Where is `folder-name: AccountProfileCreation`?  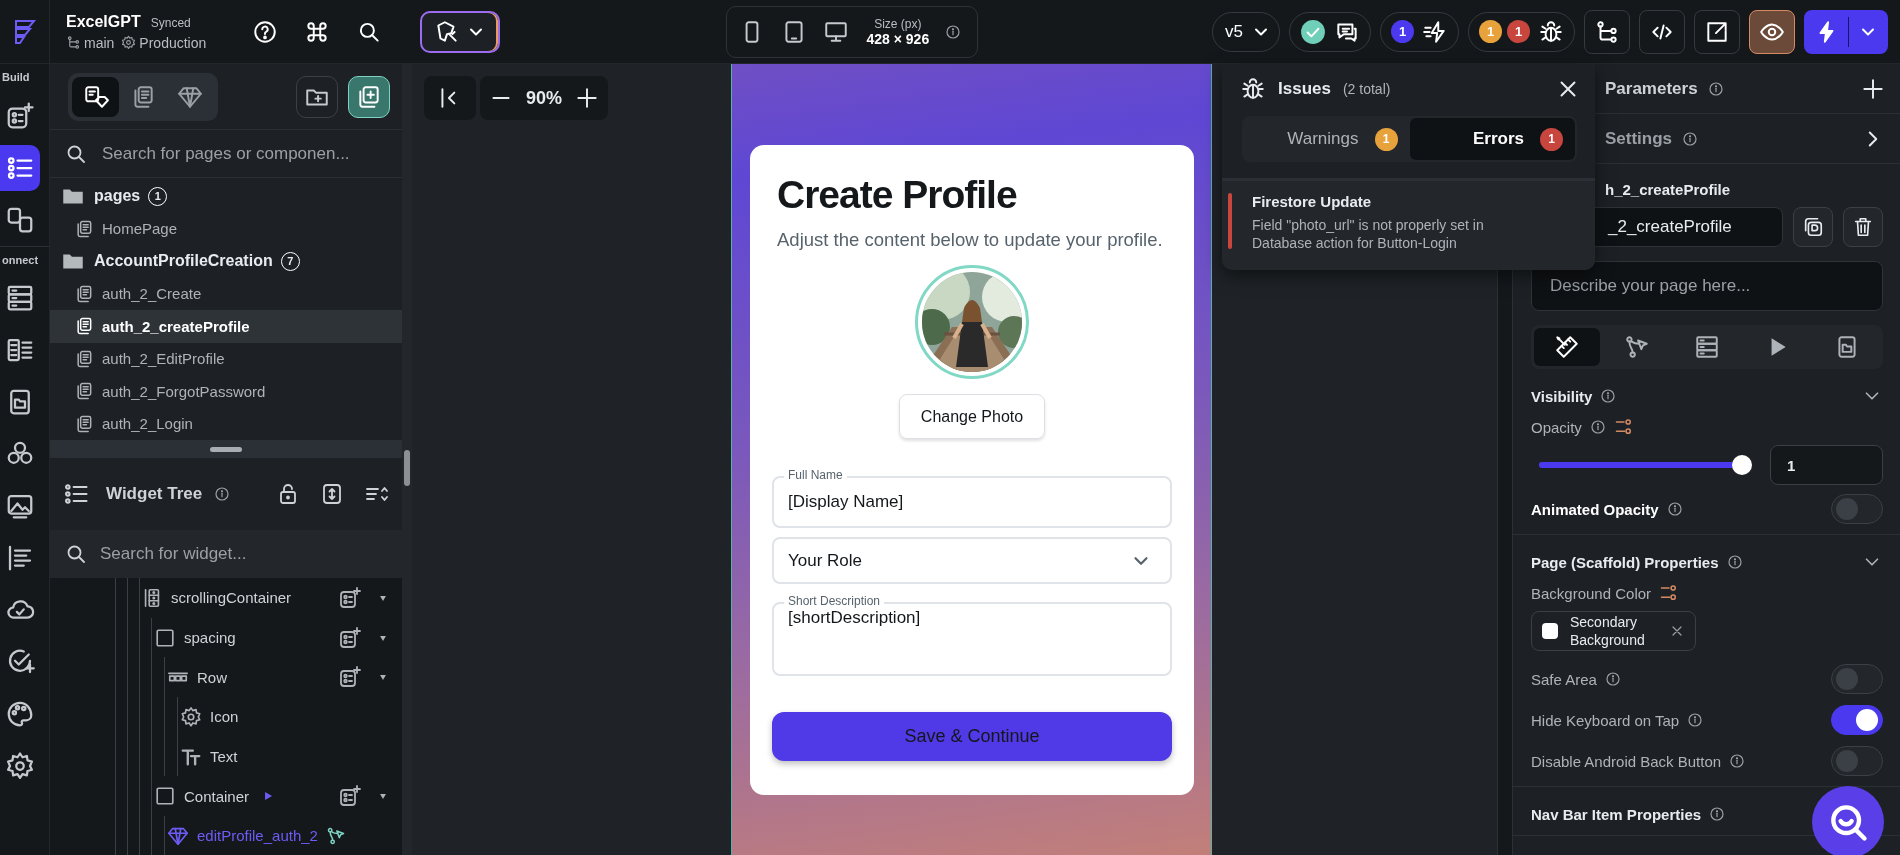 folder-name: AccountProfileCreation is located at coordinates (183, 261).